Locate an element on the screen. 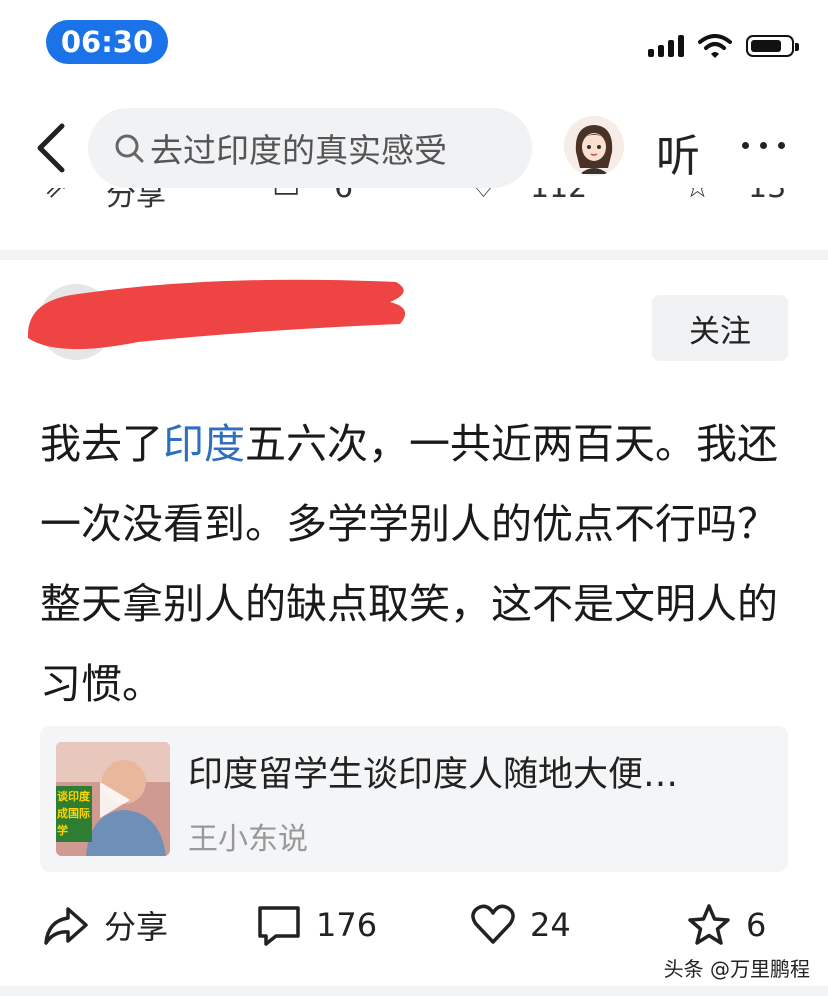 This screenshot has height=996, width=828. cellular-signal-icon is located at coordinates (666, 46).